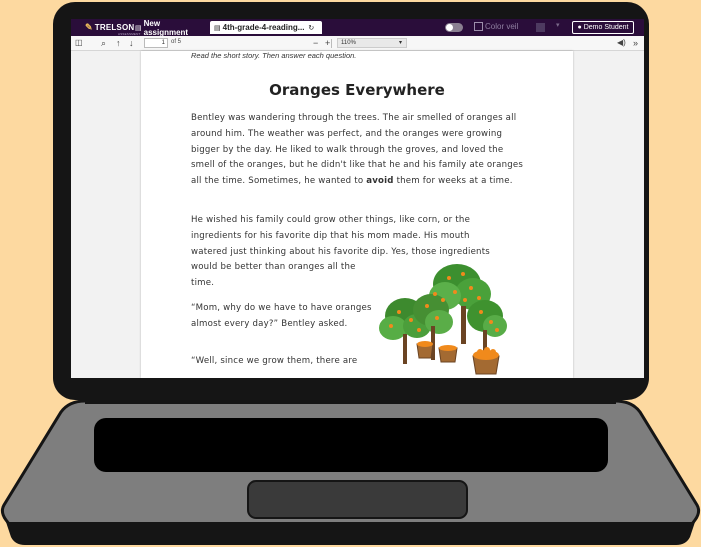 The image size is (701, 547). What do you see at coordinates (380, 181) in the screenshot?
I see `bold-word: avoid` at bounding box center [380, 181].